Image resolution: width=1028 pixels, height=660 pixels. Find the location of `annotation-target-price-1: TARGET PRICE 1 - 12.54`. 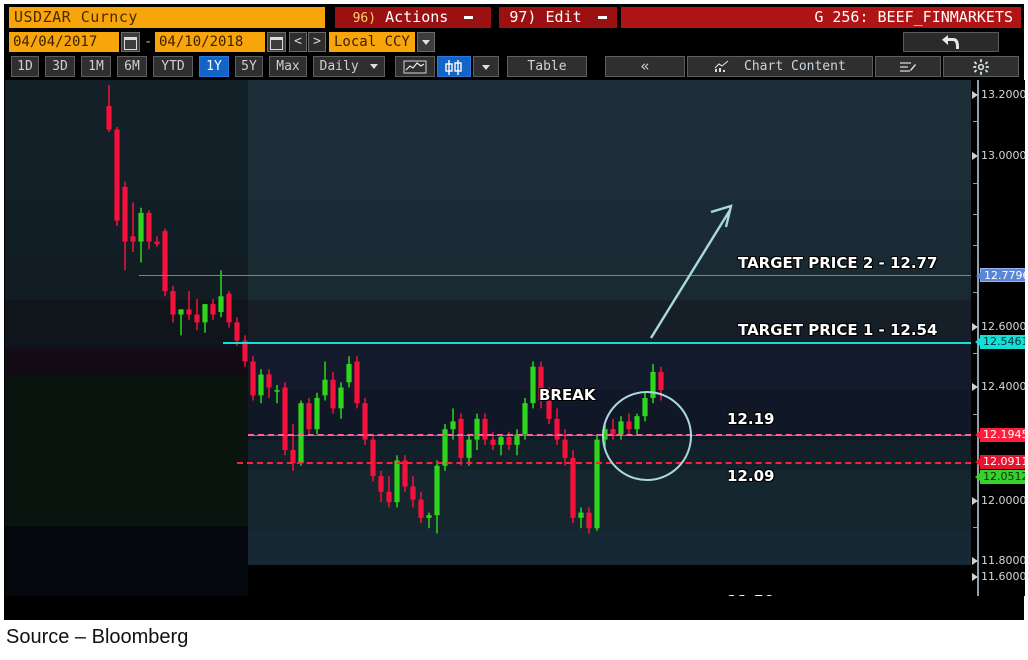

annotation-target-price-1: TARGET PRICE 1 - 12.54 is located at coordinates (838, 330).